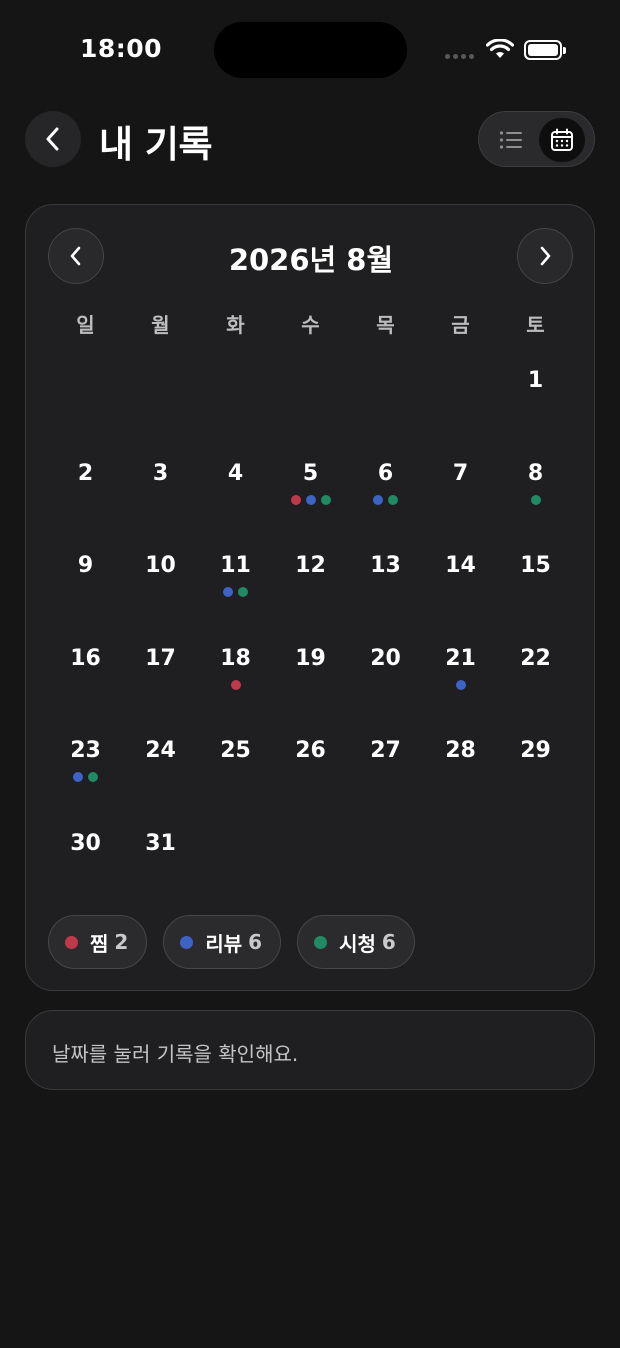 The image size is (620, 1348). I want to click on legend-chip-watch: 시청 6, so click(356, 942).